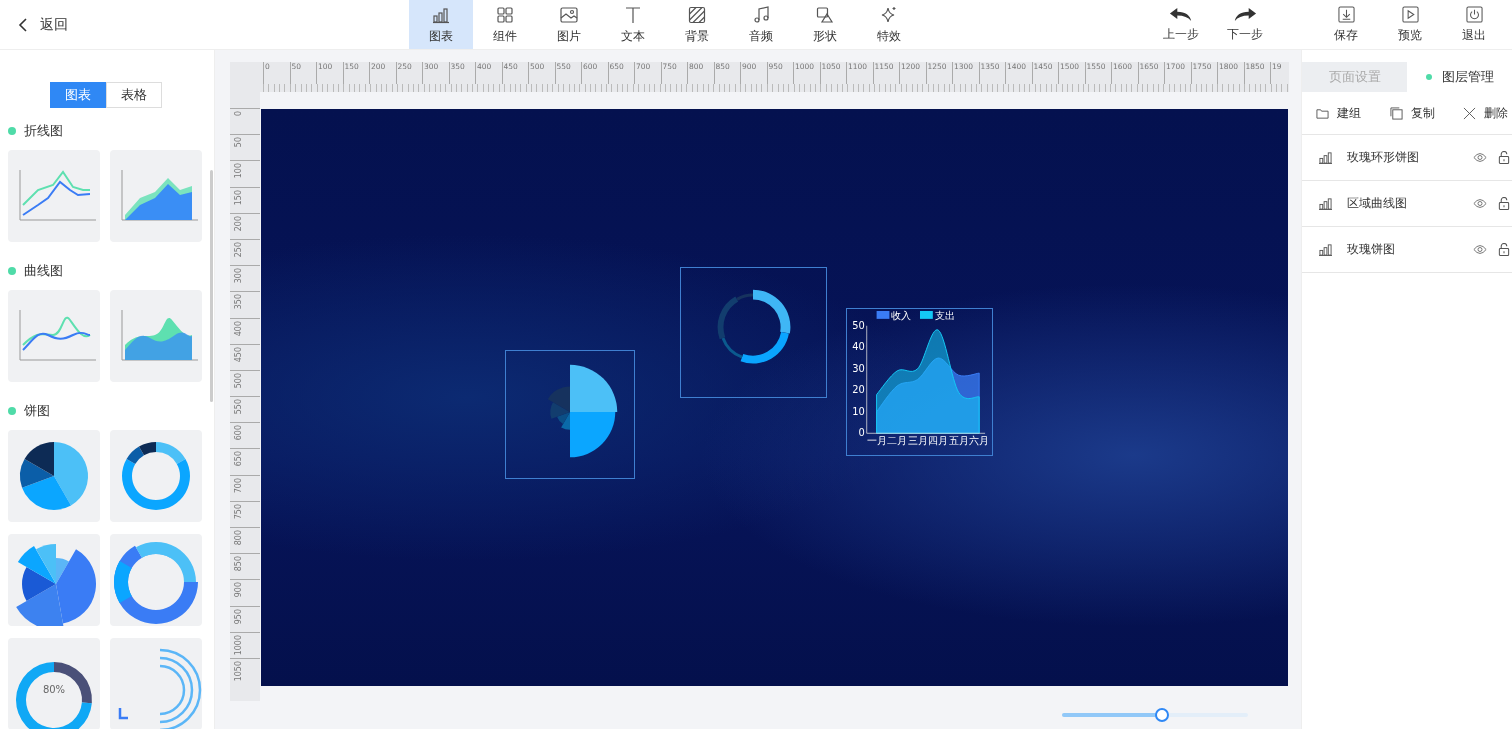 The width and height of the screenshot is (1512, 729). I want to click on ruler-label: 150, so click(238, 197).